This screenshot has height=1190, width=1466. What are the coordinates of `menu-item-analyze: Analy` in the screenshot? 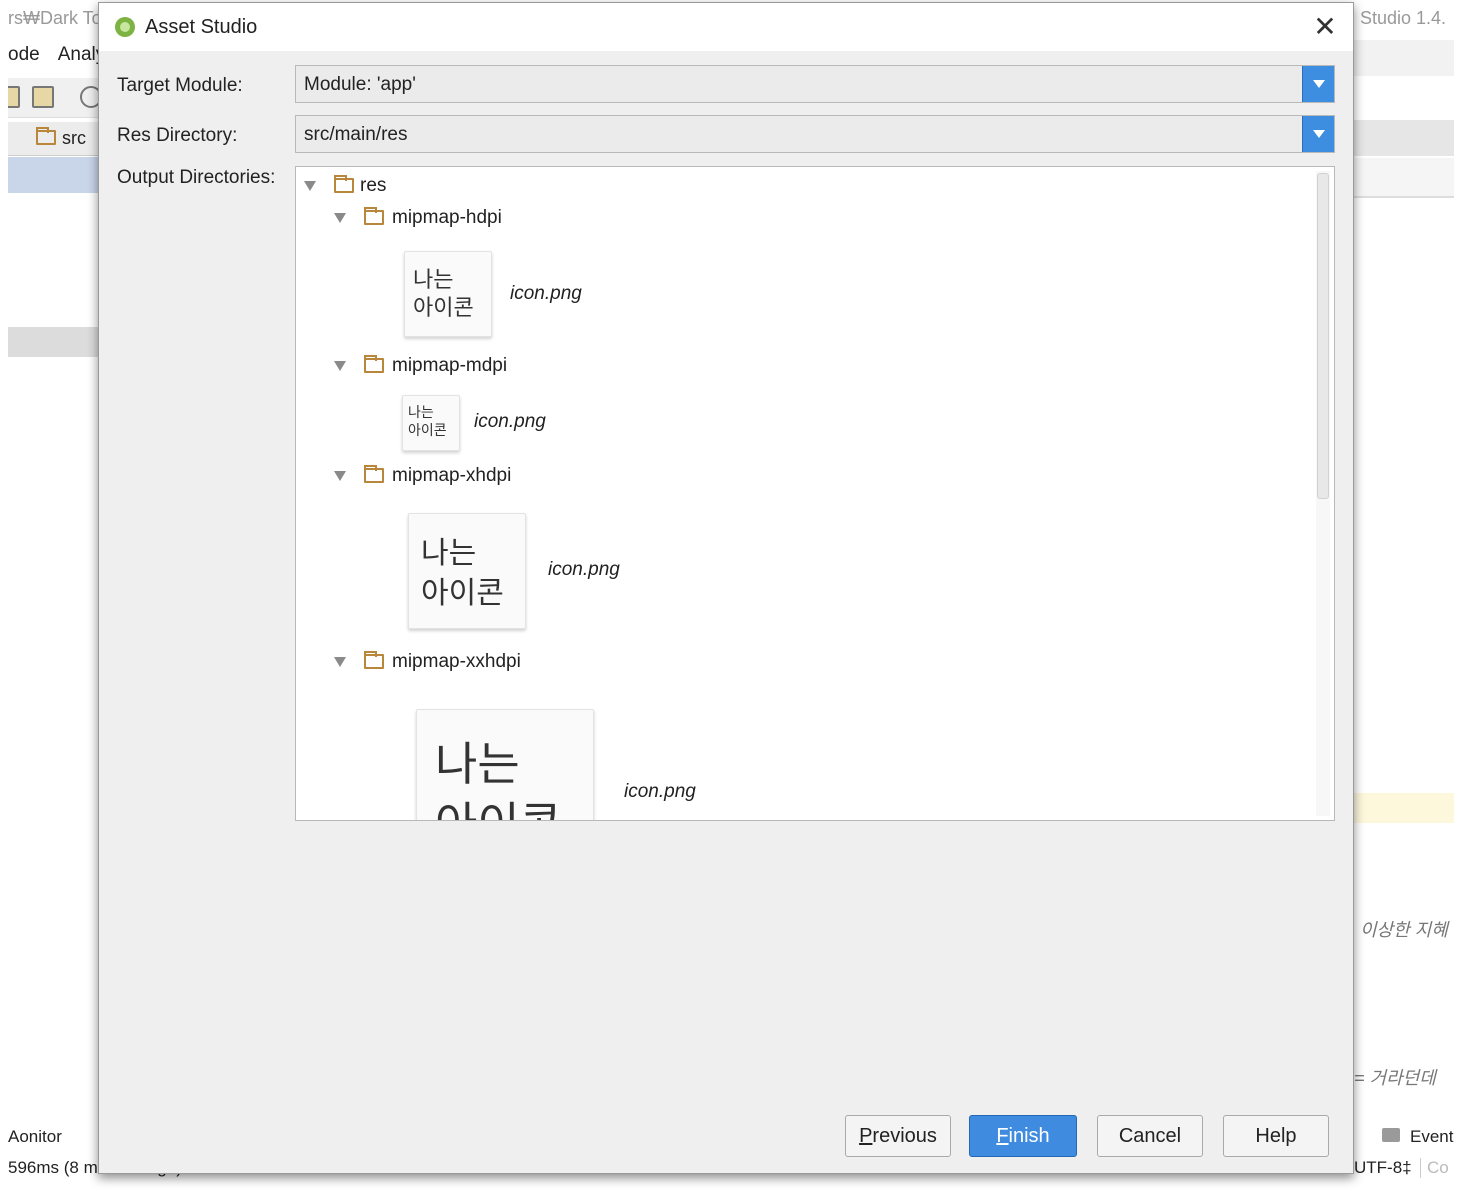 It's located at (79, 54).